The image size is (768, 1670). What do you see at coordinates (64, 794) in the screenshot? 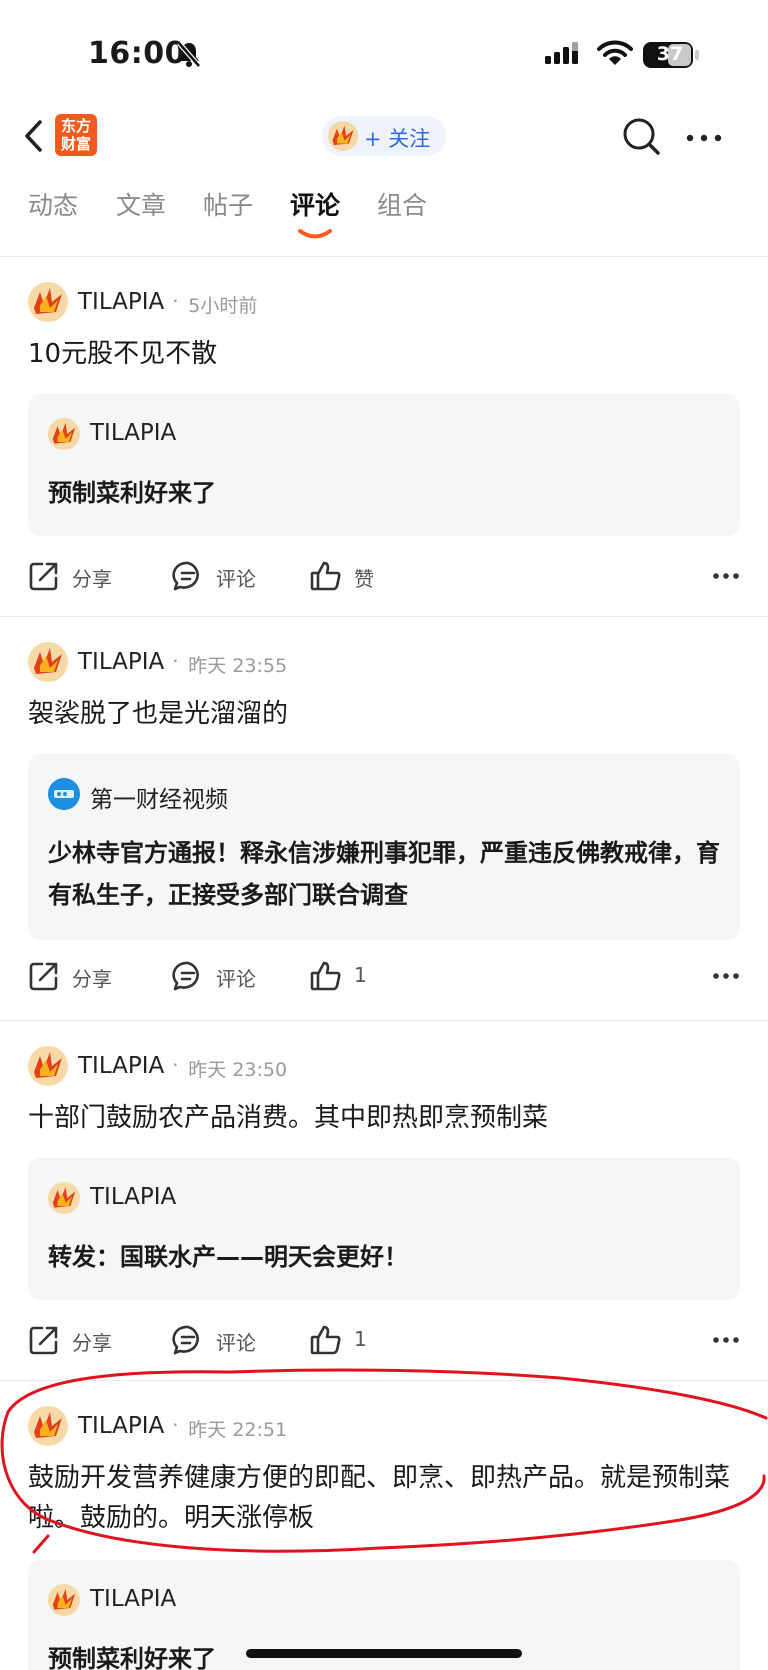
I see `channel-logo-icon` at bounding box center [64, 794].